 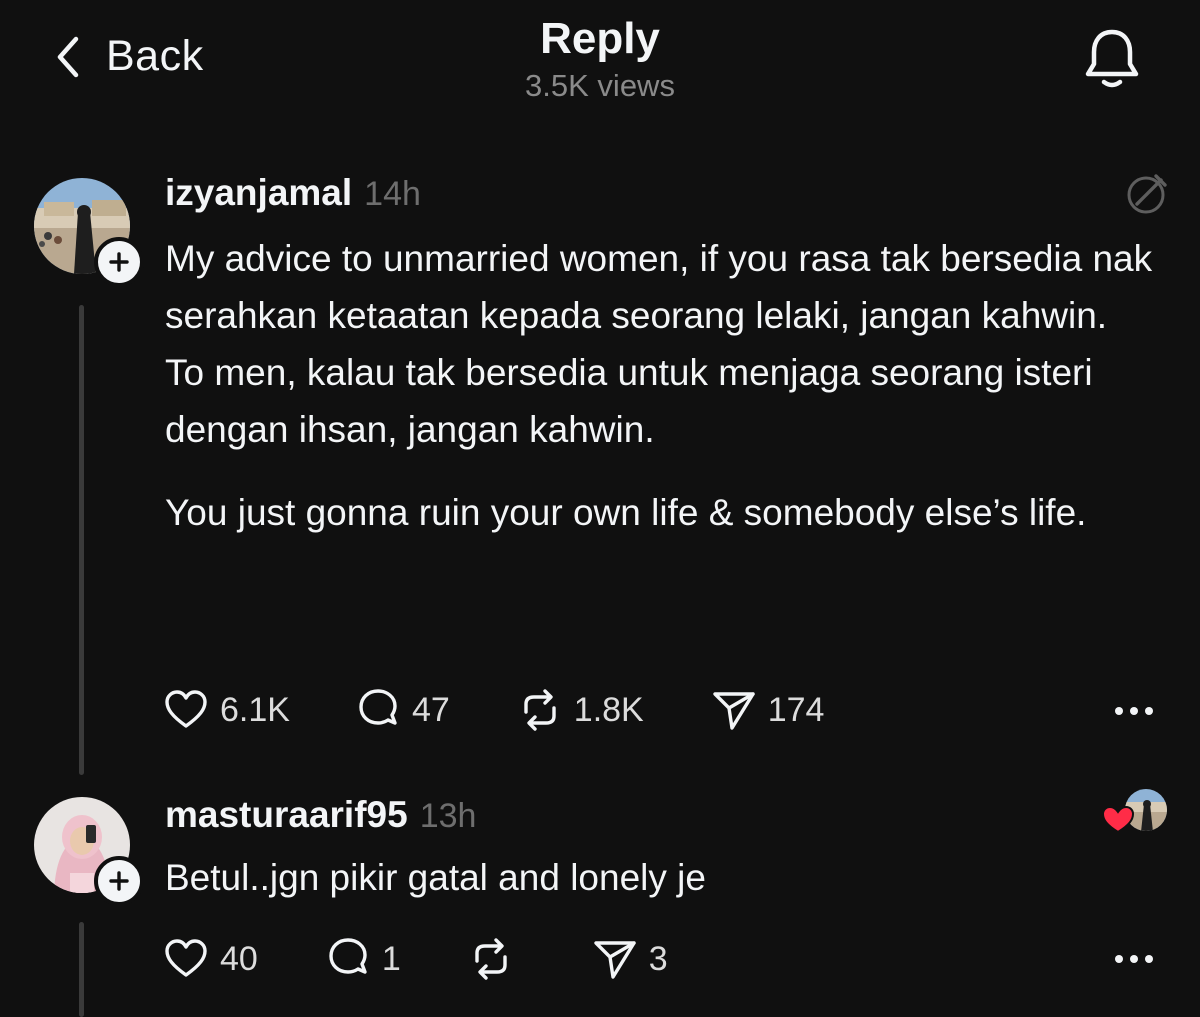 What do you see at coordinates (796, 709) in the screenshot?
I see `share-count: 174` at bounding box center [796, 709].